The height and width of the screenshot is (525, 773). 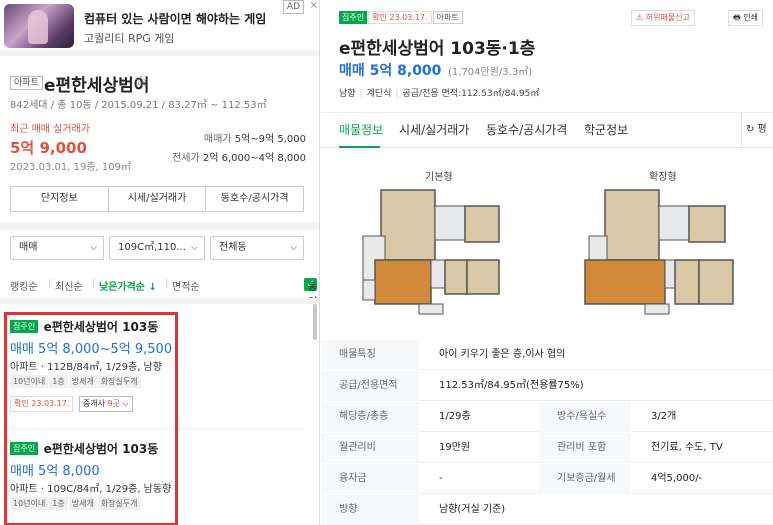 I want to click on row-key: 방향, so click(x=370, y=510).